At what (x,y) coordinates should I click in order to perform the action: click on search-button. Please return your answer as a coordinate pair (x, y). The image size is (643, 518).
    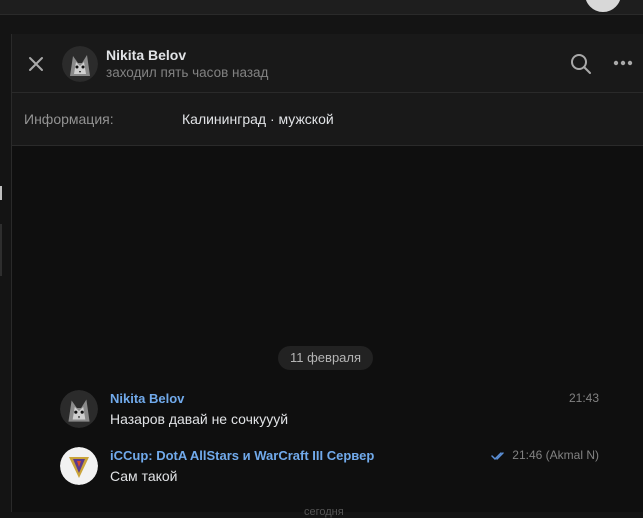
    Looking at the image, I should click on (581, 64).